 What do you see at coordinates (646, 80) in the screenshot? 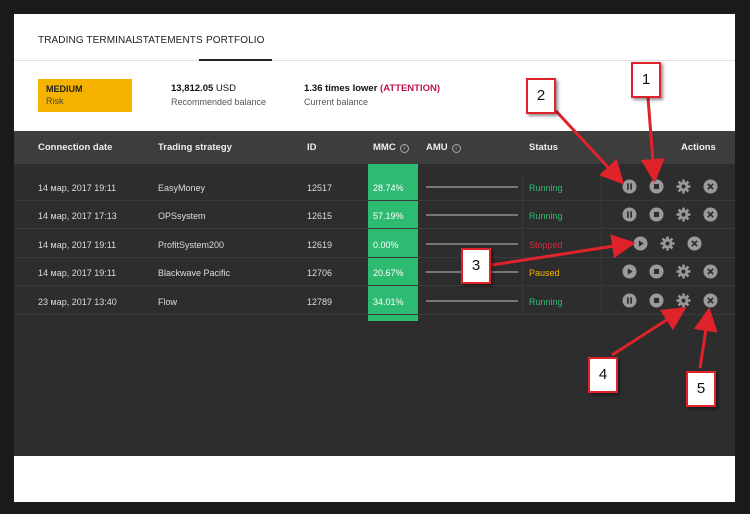
I see `callout-1: 1` at bounding box center [646, 80].